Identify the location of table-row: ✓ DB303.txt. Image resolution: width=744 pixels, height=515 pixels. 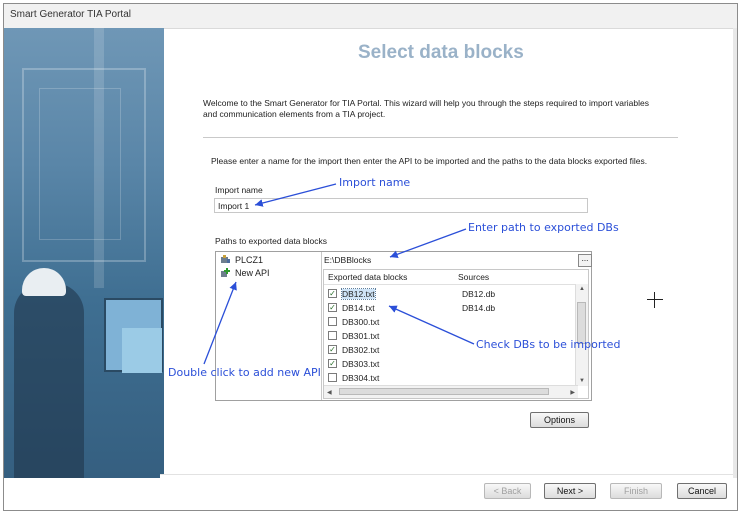
(450, 364).